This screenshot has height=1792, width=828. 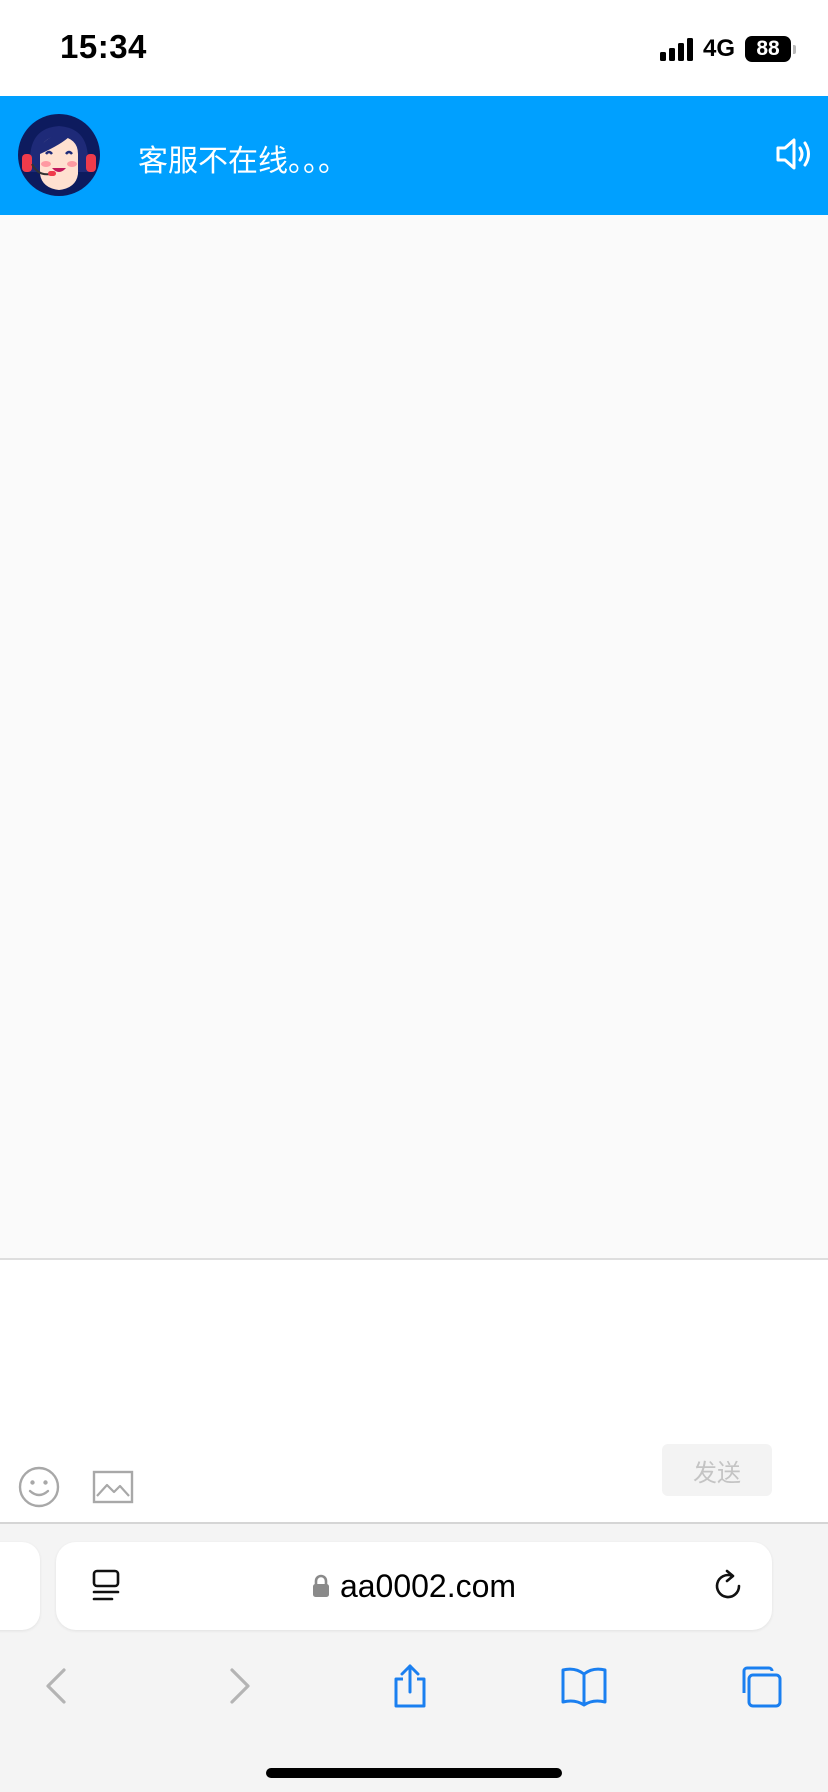 I want to click on tabs-icon, so click(x=760, y=1686).